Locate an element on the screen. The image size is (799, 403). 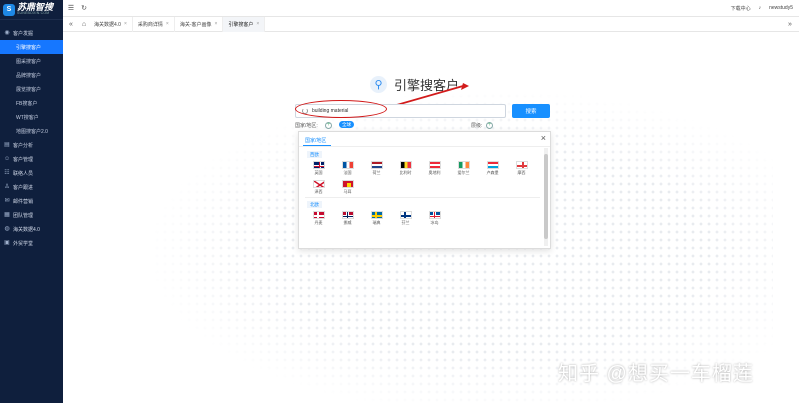
tab-customs-data: 海关数据4.0 × is located at coordinates (111, 24).